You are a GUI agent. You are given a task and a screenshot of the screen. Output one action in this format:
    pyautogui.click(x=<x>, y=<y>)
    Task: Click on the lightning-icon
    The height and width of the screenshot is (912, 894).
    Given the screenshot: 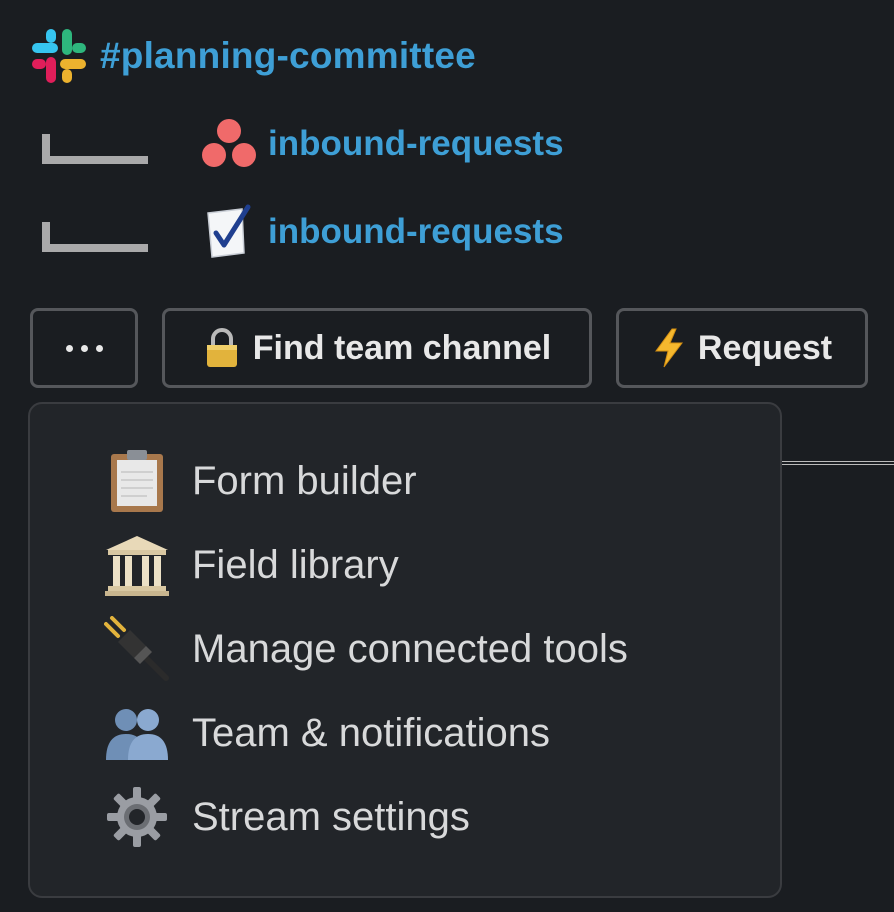 What is the action you would take?
    pyautogui.click(x=669, y=348)
    